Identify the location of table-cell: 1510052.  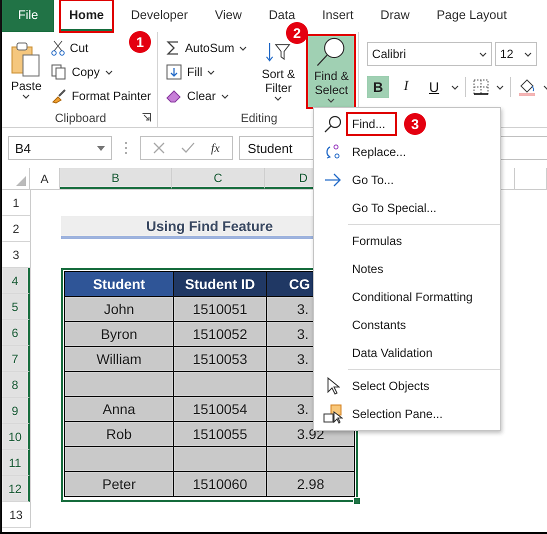
(220, 334).